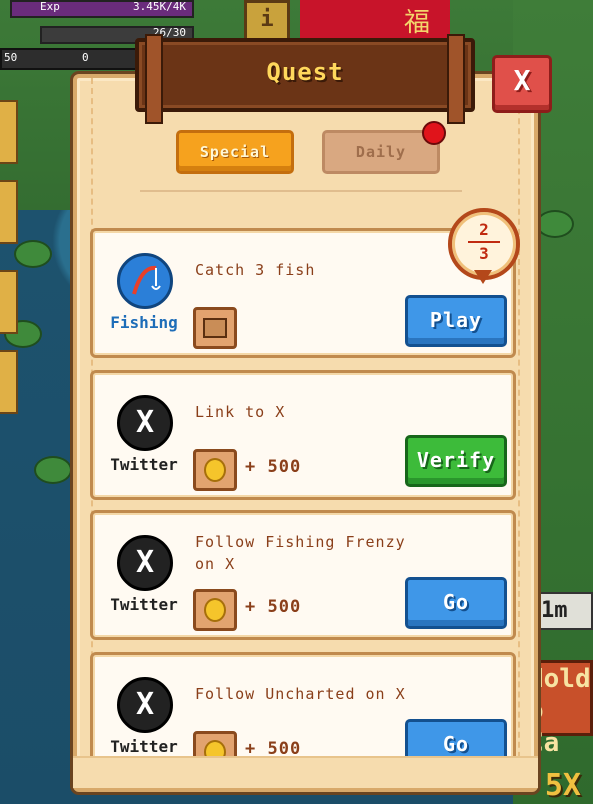  I want to click on quest-task: Catch 3 fish, so click(255, 270).